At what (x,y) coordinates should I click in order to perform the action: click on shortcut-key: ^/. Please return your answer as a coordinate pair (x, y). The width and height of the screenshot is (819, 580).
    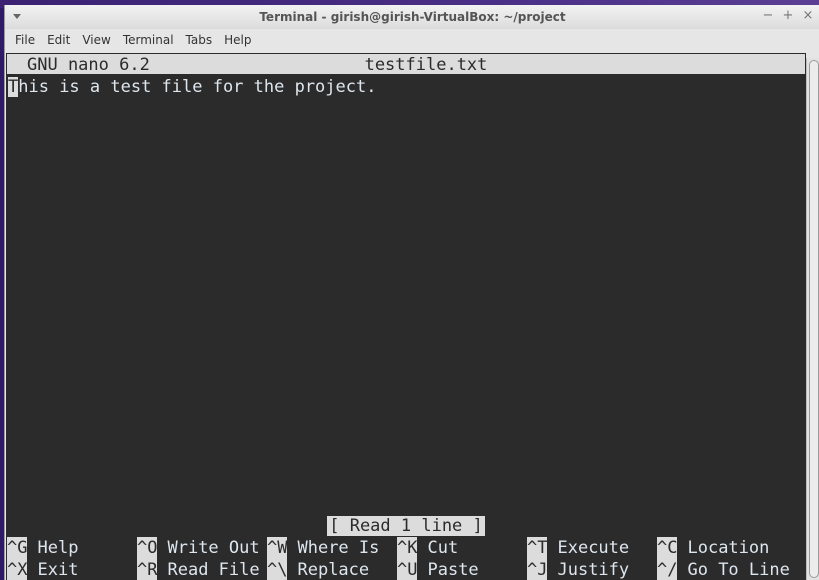
    Looking at the image, I should click on (667, 569).